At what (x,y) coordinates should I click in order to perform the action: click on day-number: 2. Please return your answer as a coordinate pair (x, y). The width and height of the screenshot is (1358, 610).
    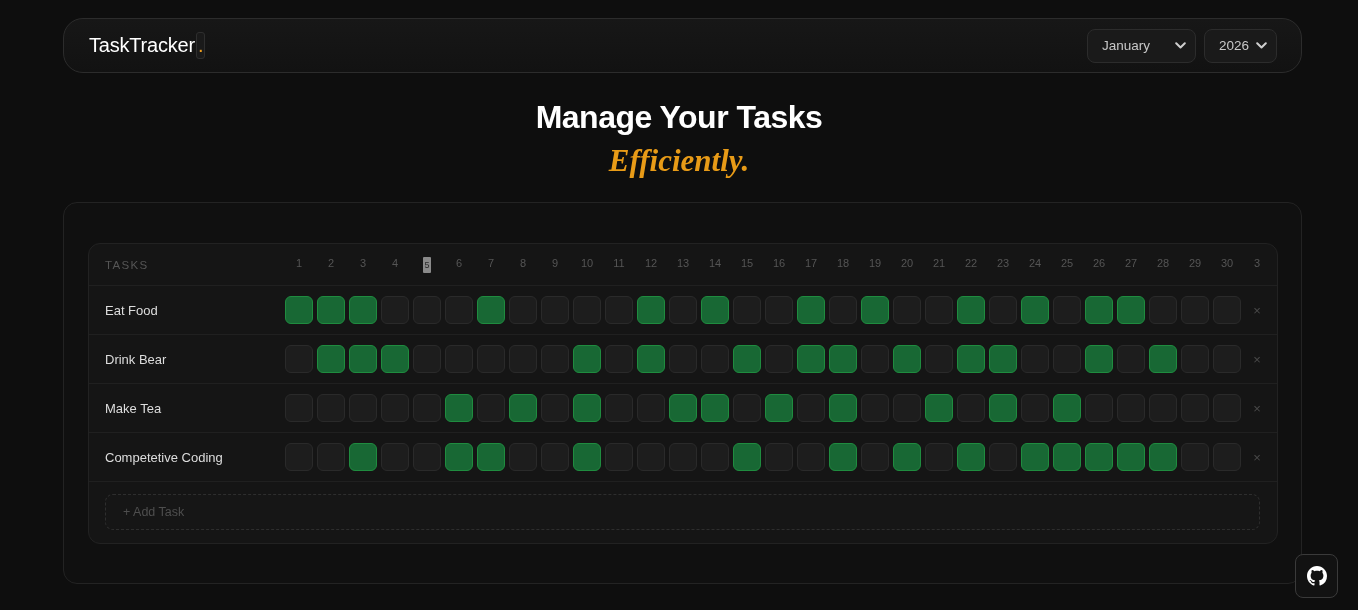
    Looking at the image, I should click on (331, 263).